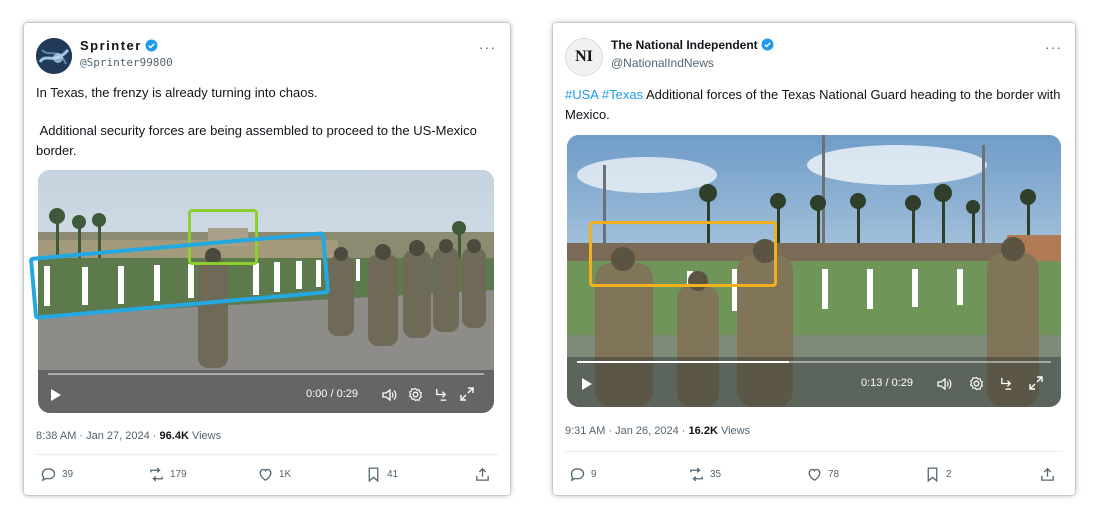 The image size is (1100, 520). Describe the element at coordinates (98, 436) in the screenshot. I see `tweet-date: 8:38 AM · Jan 27, 2024 ·` at that location.